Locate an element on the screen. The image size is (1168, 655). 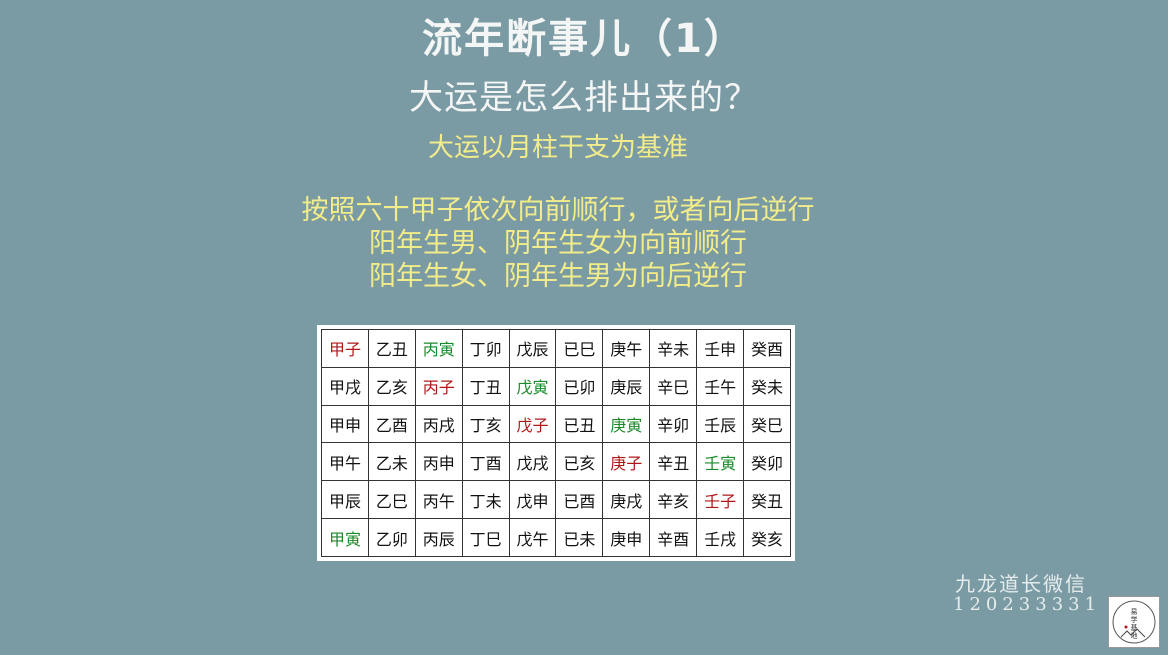
wechat-name: 九龙道长微信 is located at coordinates (1021, 584).